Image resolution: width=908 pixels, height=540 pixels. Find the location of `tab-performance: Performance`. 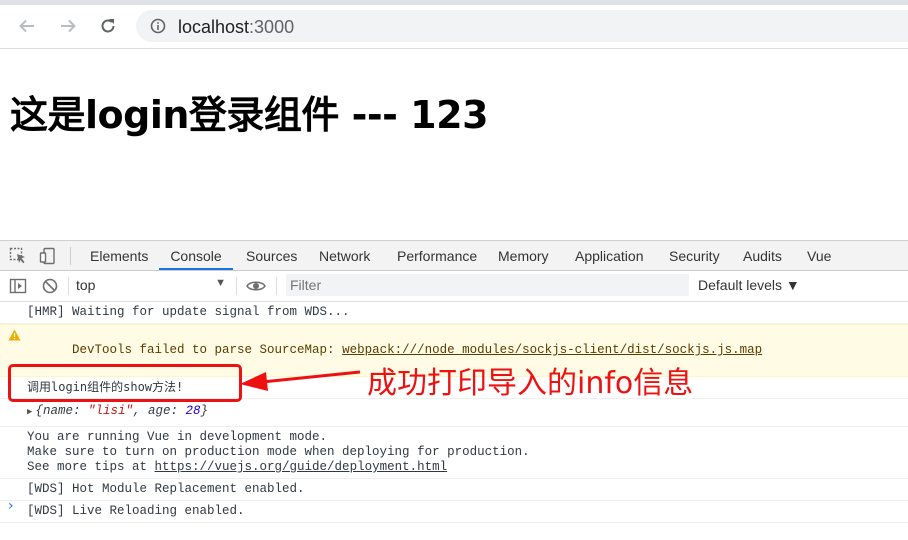

tab-performance: Performance is located at coordinates (437, 255).